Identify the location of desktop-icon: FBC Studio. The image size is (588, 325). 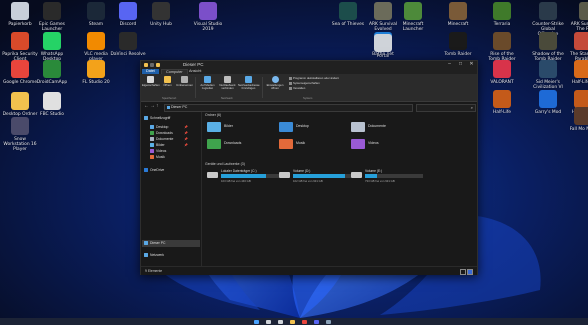
(52, 104).